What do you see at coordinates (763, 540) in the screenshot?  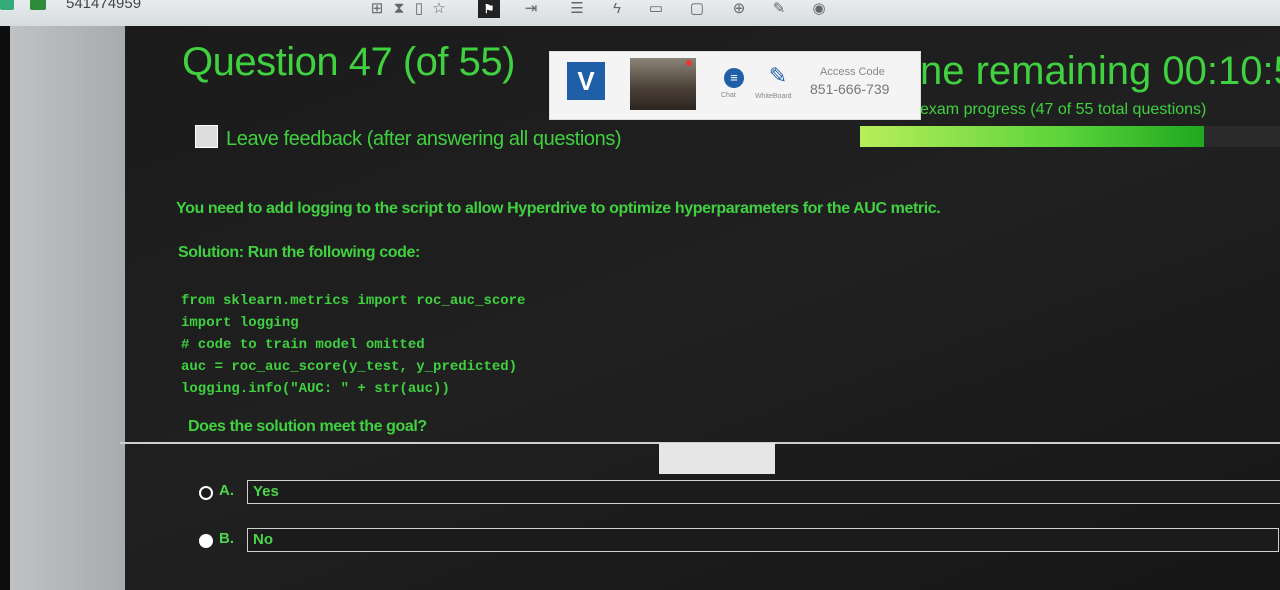 I see `option-b: No` at bounding box center [763, 540].